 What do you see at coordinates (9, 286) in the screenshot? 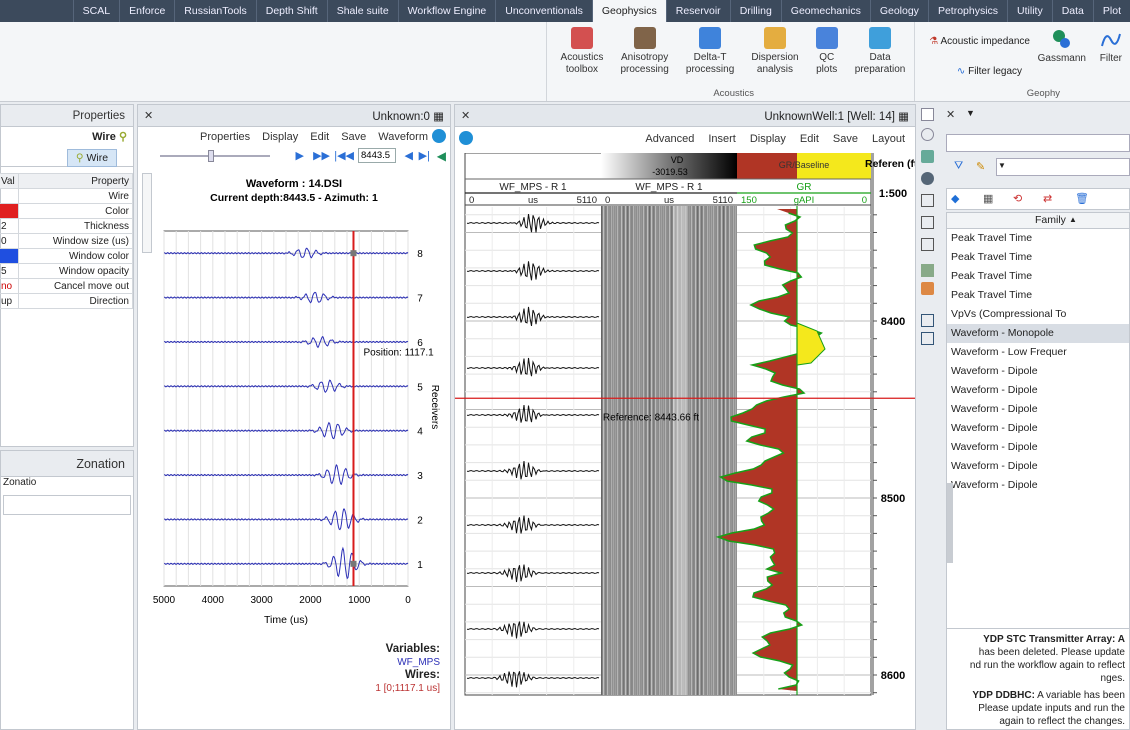
I see `property-value: no` at bounding box center [9, 286].